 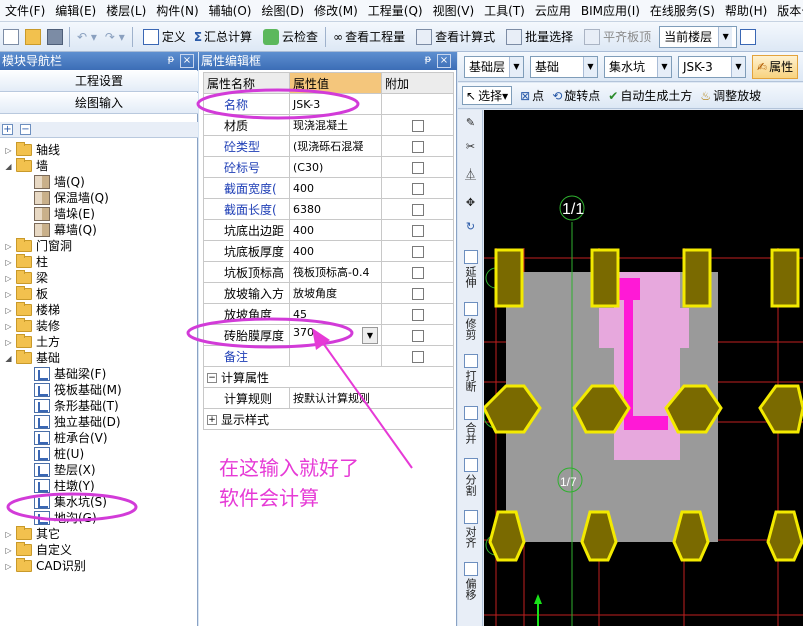 What do you see at coordinates (11, 36) in the screenshot?
I see `new-file-icon` at bounding box center [11, 36].